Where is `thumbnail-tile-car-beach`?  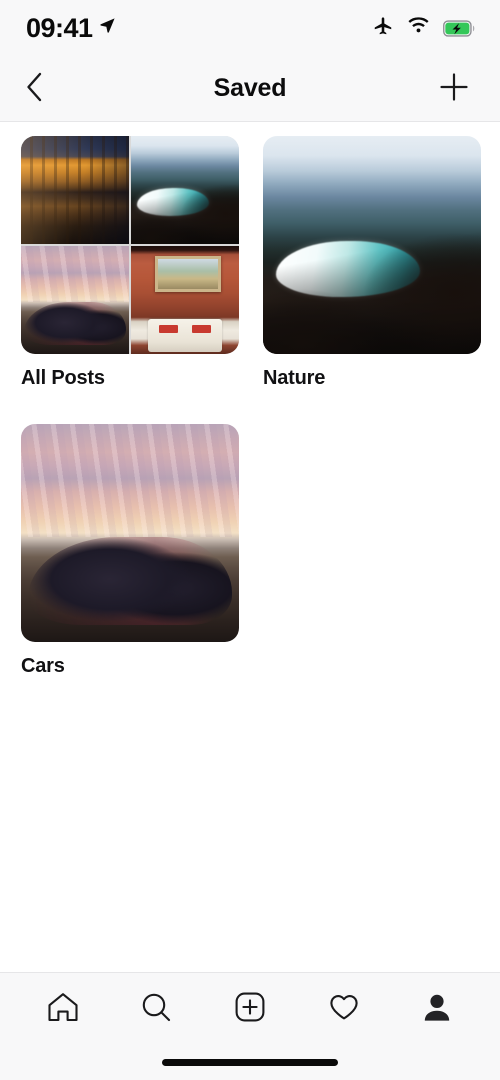 thumbnail-tile-car-beach is located at coordinates (75, 300).